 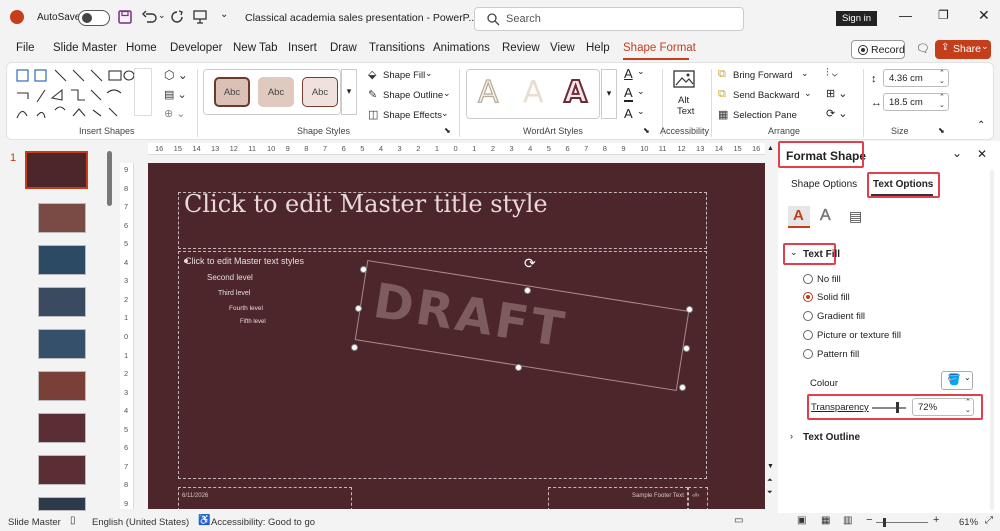 I want to click on tab-new-tab: New Tab, so click(x=255, y=48).